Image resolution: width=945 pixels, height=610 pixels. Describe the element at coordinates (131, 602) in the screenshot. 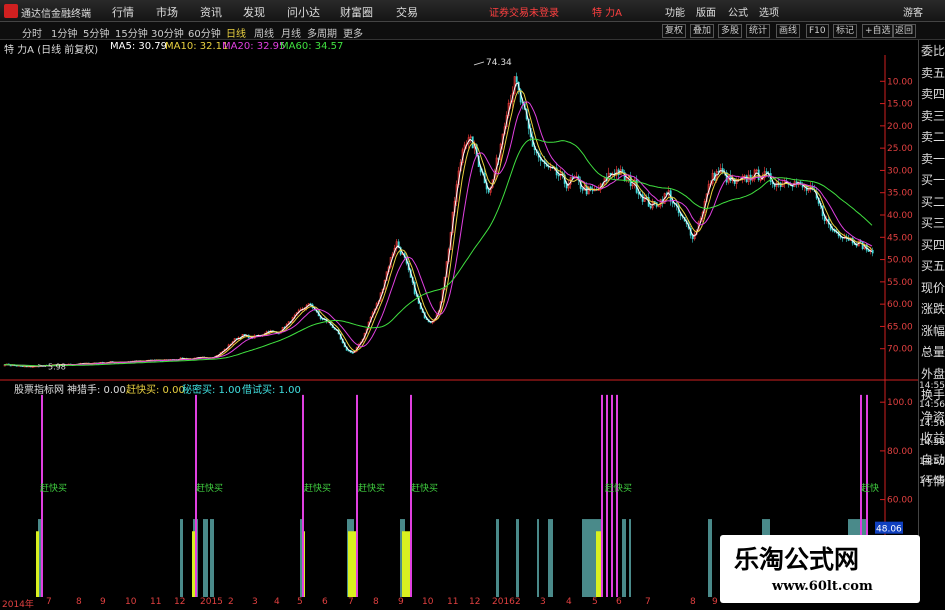

I see `date-label: 10` at that location.